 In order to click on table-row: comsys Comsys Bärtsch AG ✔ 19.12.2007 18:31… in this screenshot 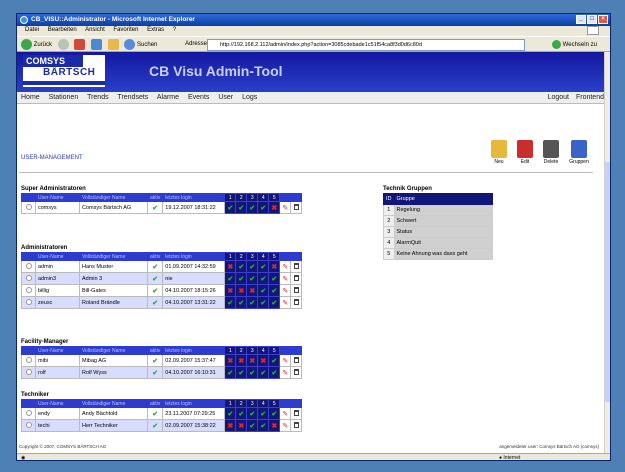, I will do `click(162, 207)`.